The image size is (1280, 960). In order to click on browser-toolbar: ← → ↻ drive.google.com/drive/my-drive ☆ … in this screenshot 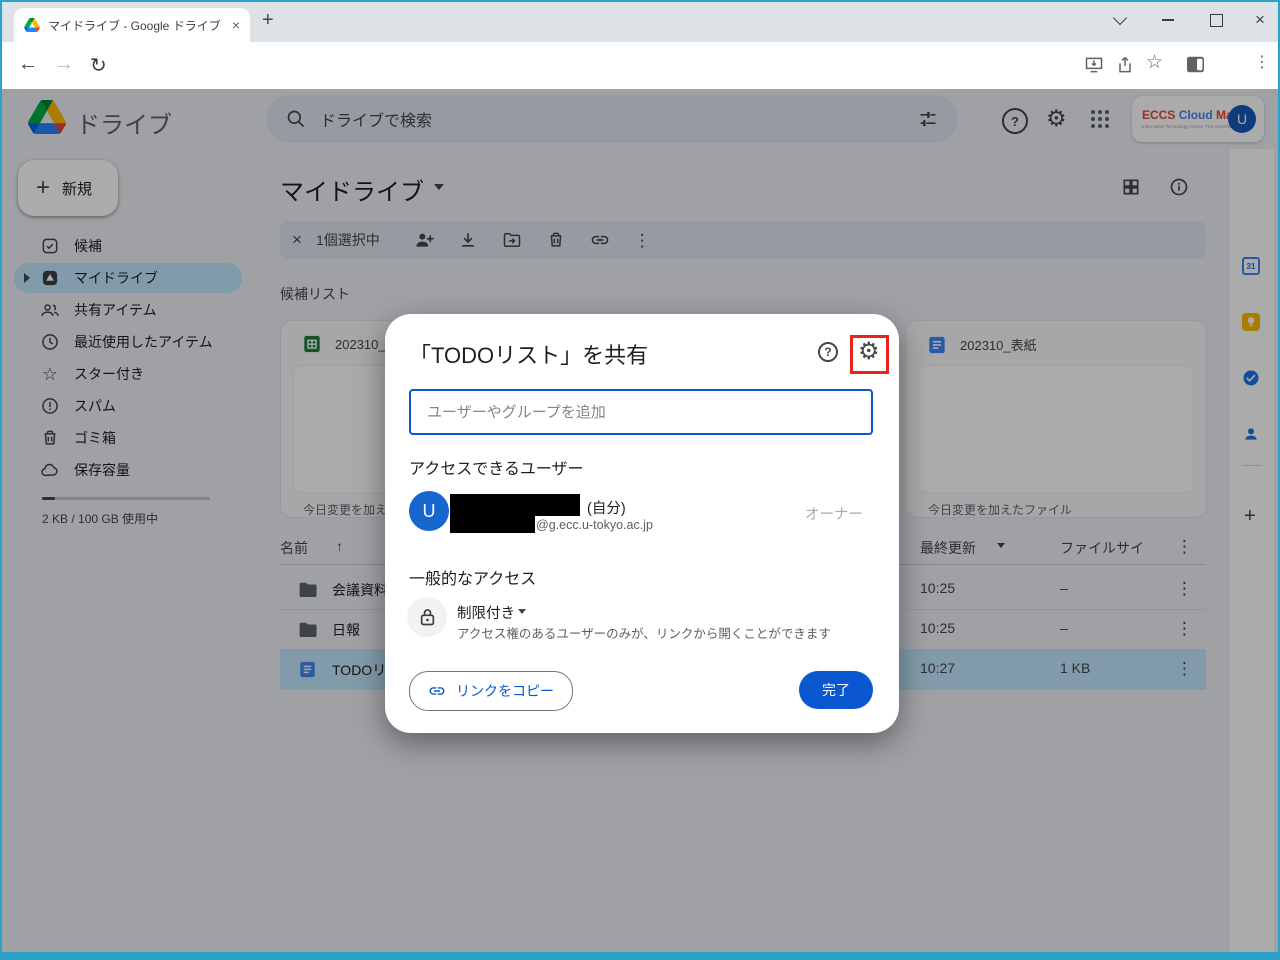, I will do `click(640, 81)`.